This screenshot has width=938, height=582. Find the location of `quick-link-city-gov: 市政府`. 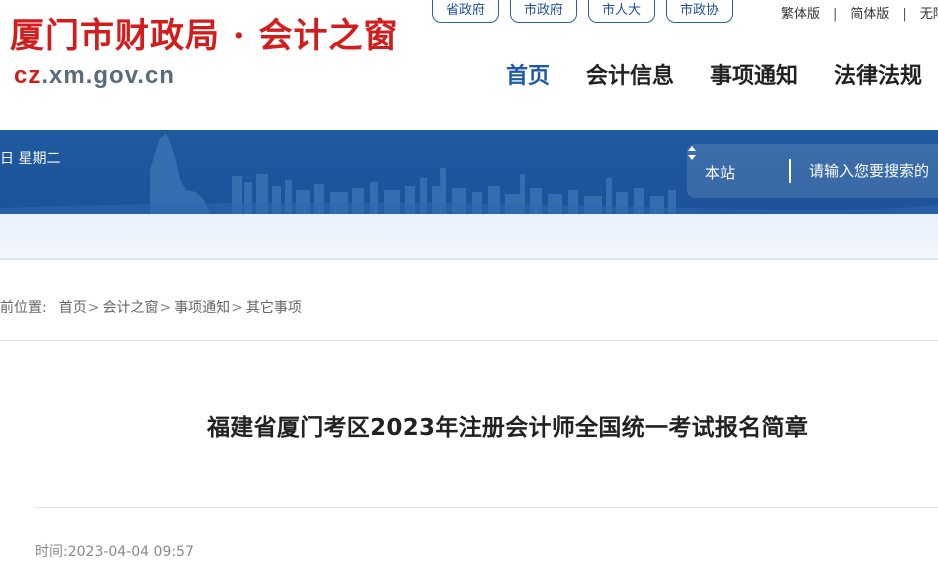

quick-link-city-gov: 市政府 is located at coordinates (544, 11).